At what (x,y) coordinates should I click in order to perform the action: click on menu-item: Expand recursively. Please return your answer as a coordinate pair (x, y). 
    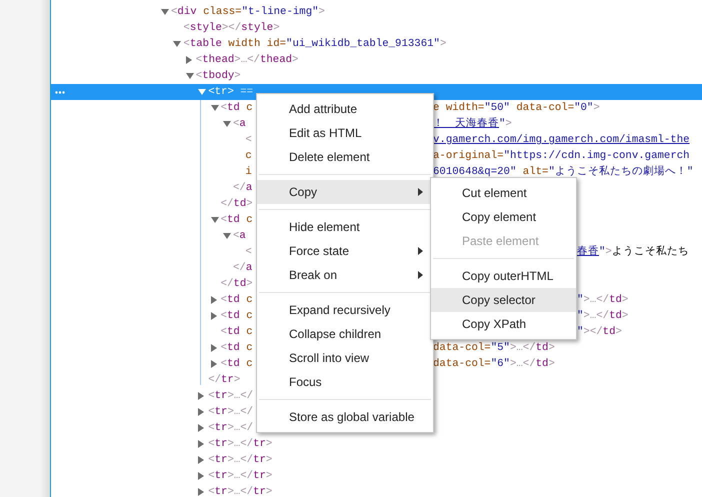
    Looking at the image, I should click on (345, 310).